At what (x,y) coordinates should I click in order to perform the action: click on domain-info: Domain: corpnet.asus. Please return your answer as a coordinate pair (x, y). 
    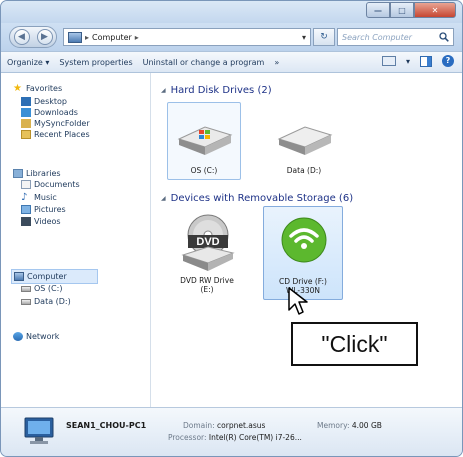
    Looking at the image, I should click on (224, 425).